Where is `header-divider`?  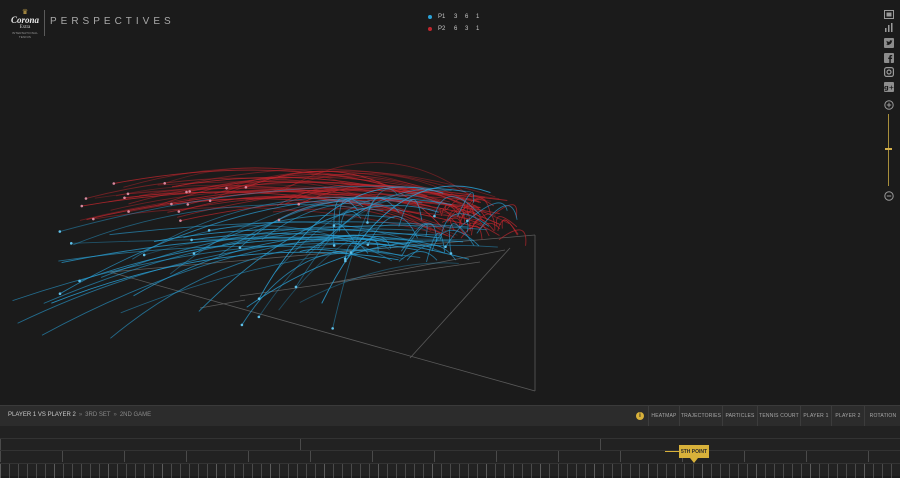 header-divider is located at coordinates (44, 23).